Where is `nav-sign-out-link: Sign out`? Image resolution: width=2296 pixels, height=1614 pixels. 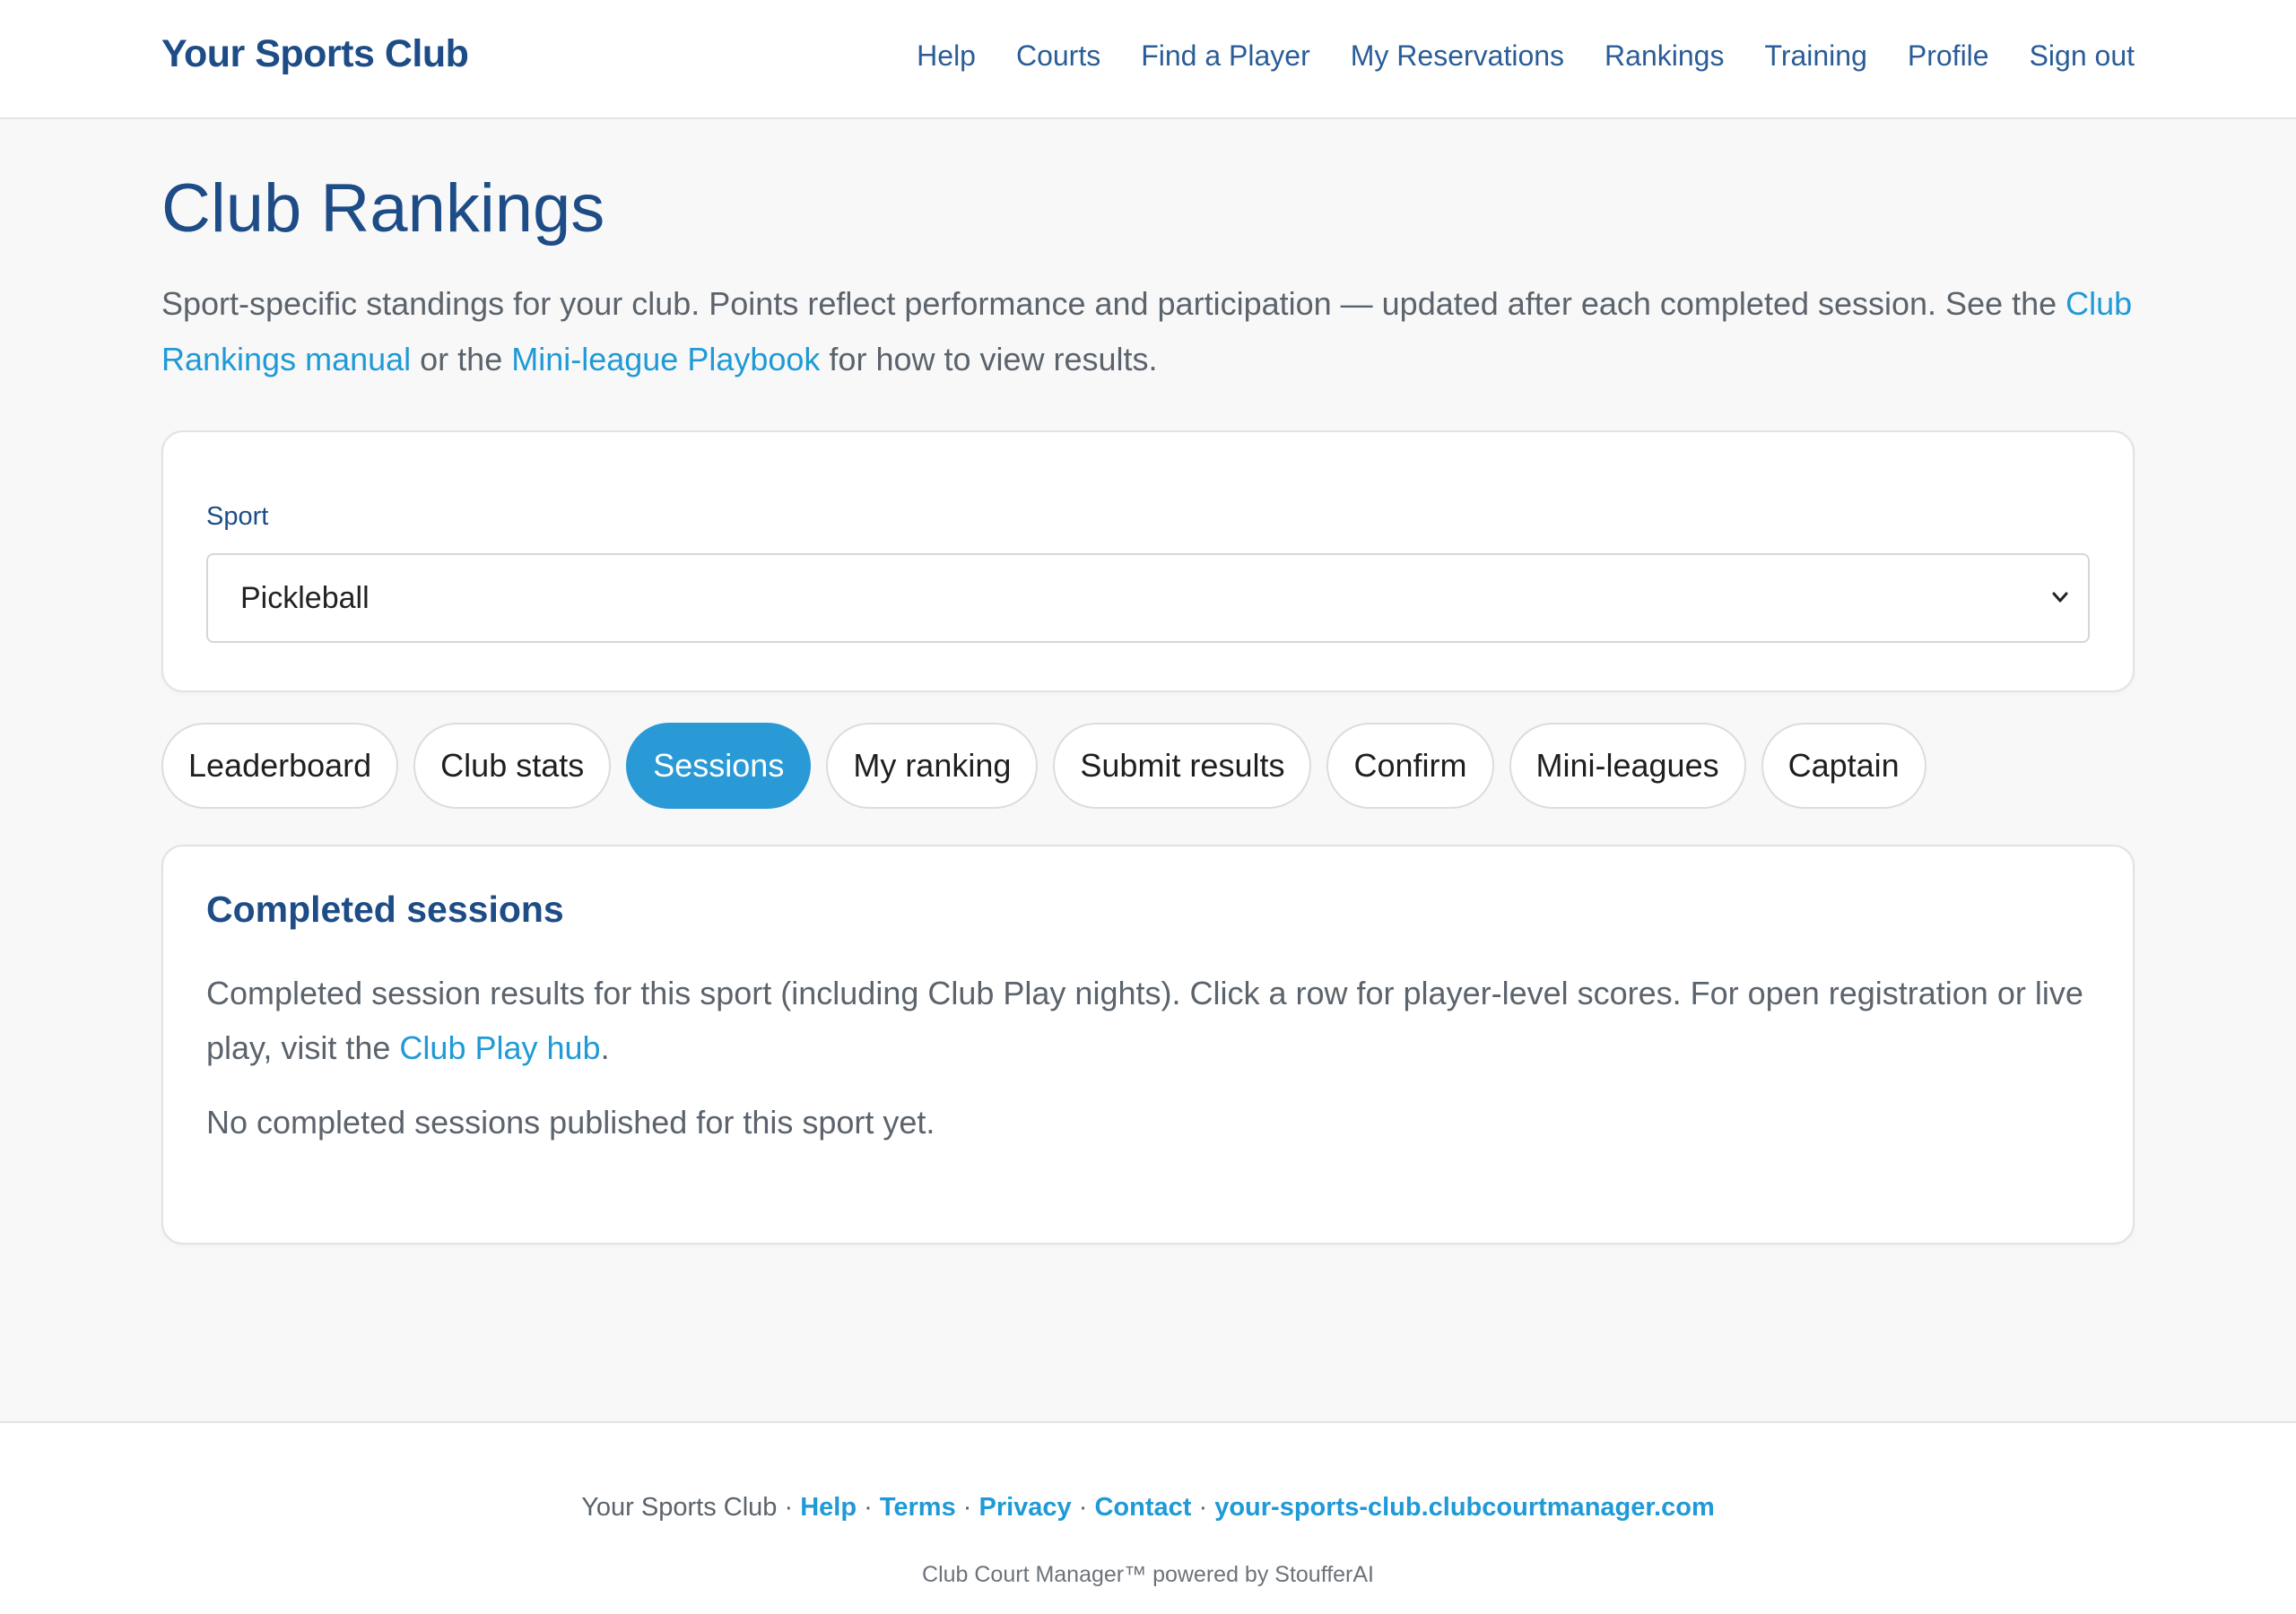 nav-sign-out-link: Sign out is located at coordinates (2082, 56).